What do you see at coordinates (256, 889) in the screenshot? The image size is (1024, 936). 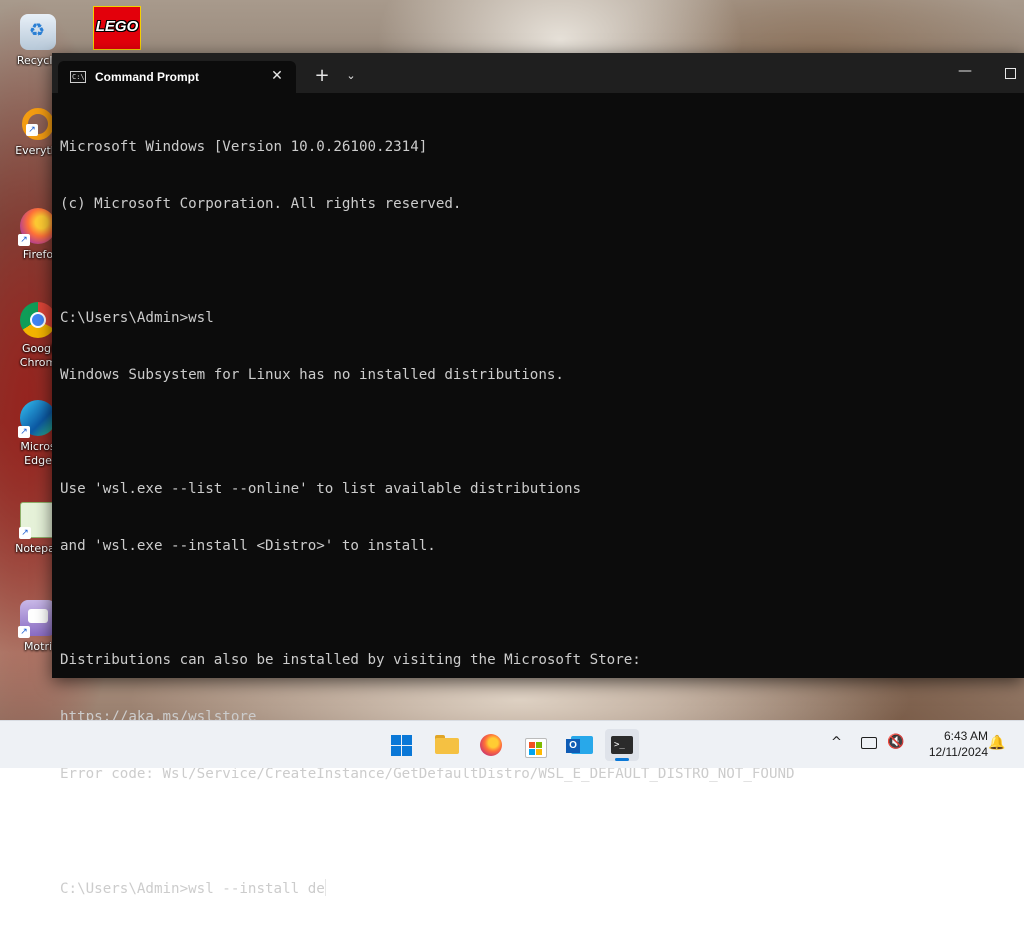 I see `command-input: wsl --install de` at bounding box center [256, 889].